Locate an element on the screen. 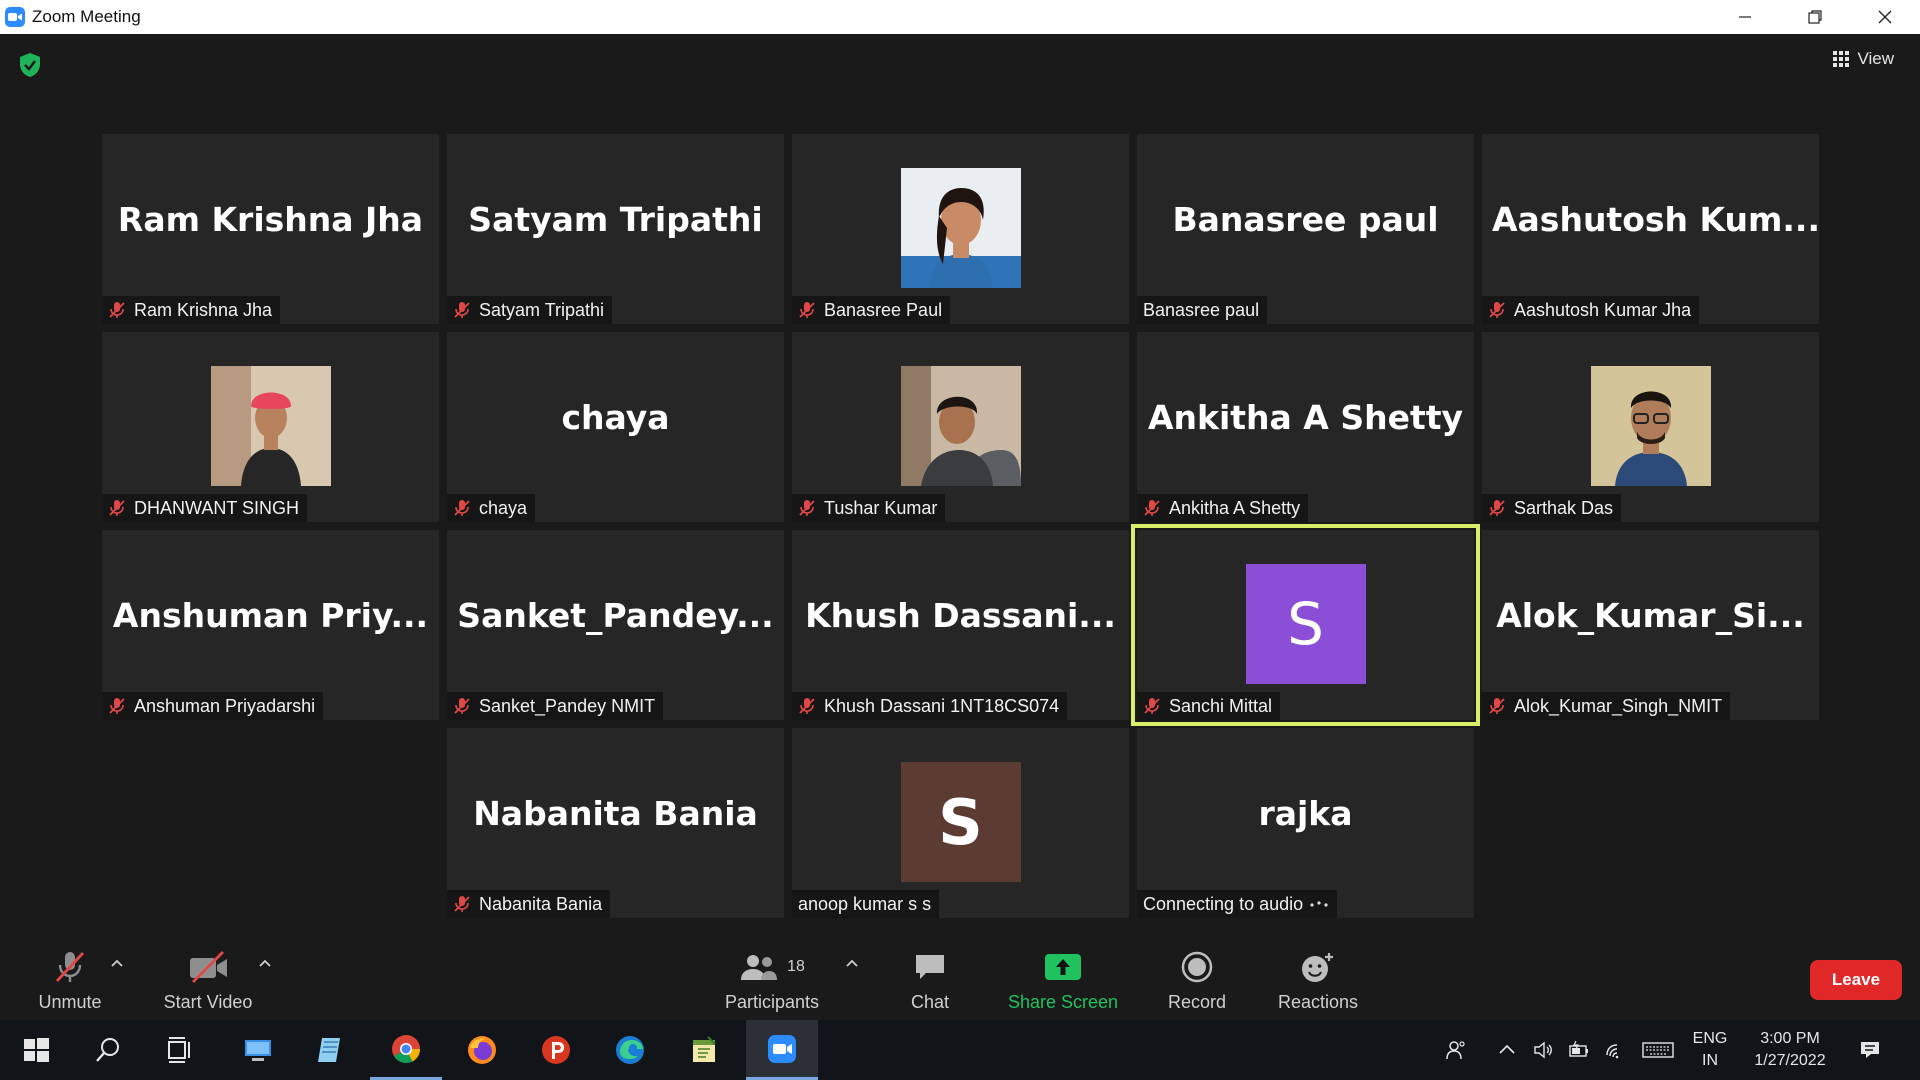 This screenshot has width=1920, height=1080. taskbar-app-editor is located at coordinates (704, 1050).